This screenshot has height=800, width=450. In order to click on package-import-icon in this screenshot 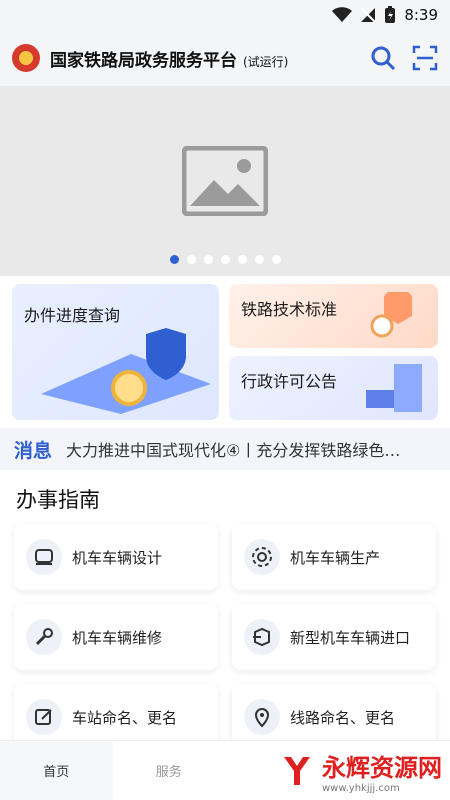, I will do `click(261, 637)`.